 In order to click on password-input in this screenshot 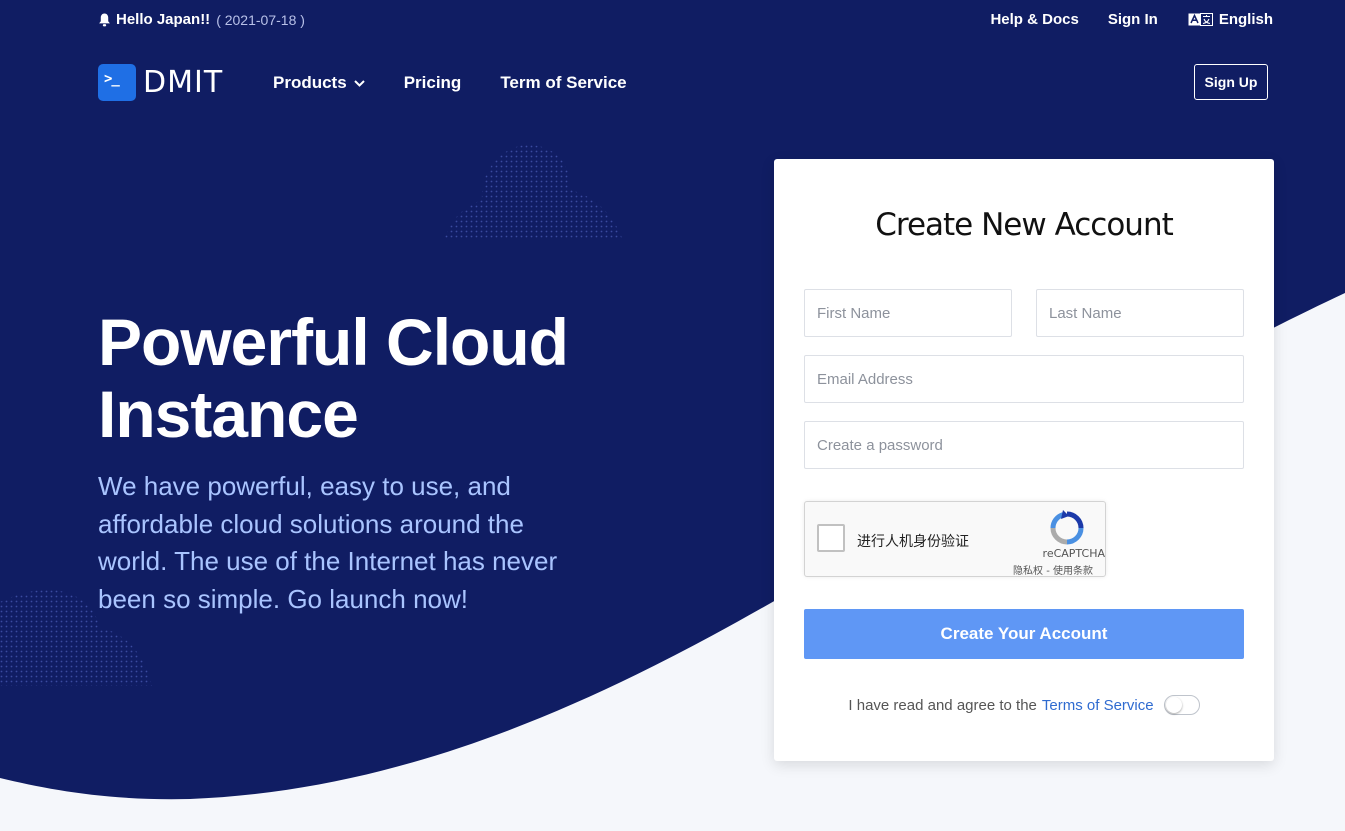, I will do `click(1024, 445)`.